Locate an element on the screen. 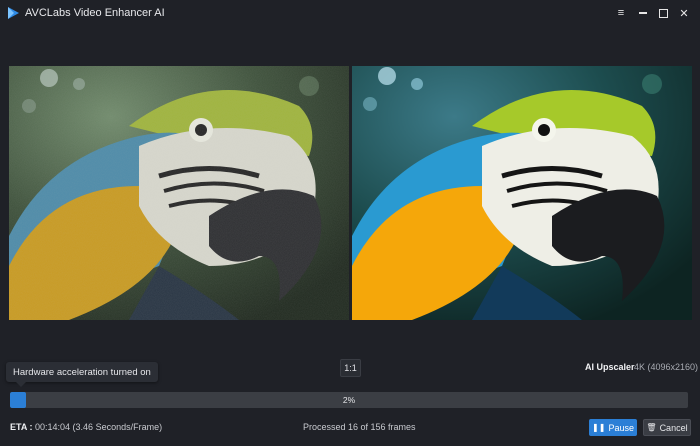  pause-label: Pause is located at coordinates (621, 427).